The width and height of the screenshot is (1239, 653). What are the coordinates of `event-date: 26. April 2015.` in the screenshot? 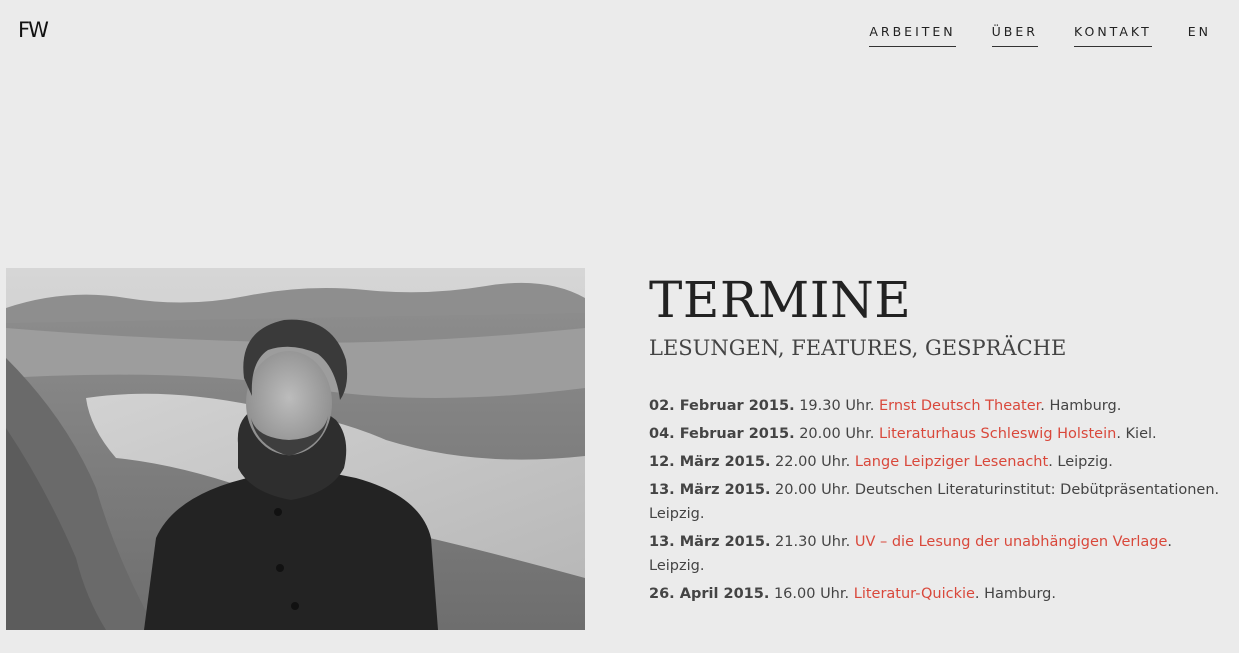 It's located at (709, 594).